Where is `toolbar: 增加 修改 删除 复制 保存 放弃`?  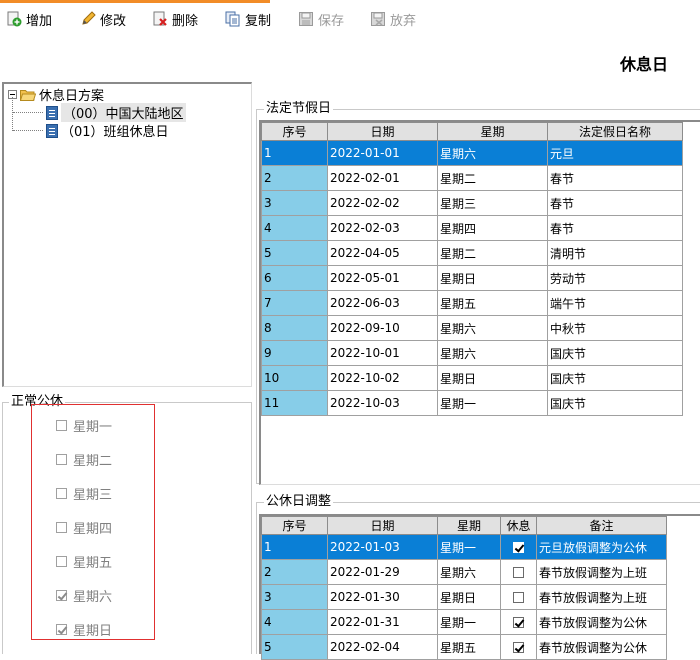 toolbar: 增加 修改 删除 复制 保存 放弃 is located at coordinates (350, 18).